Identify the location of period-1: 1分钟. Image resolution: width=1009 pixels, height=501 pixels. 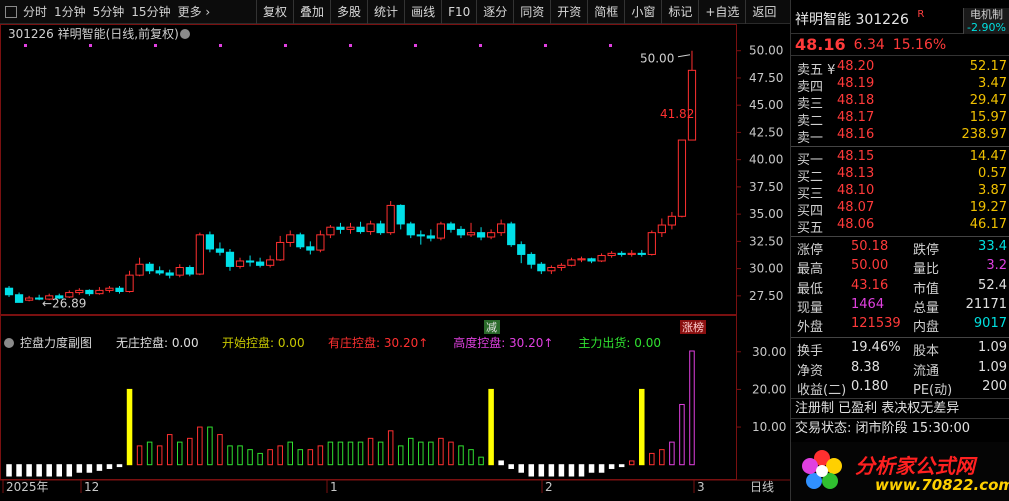
(70, 11).